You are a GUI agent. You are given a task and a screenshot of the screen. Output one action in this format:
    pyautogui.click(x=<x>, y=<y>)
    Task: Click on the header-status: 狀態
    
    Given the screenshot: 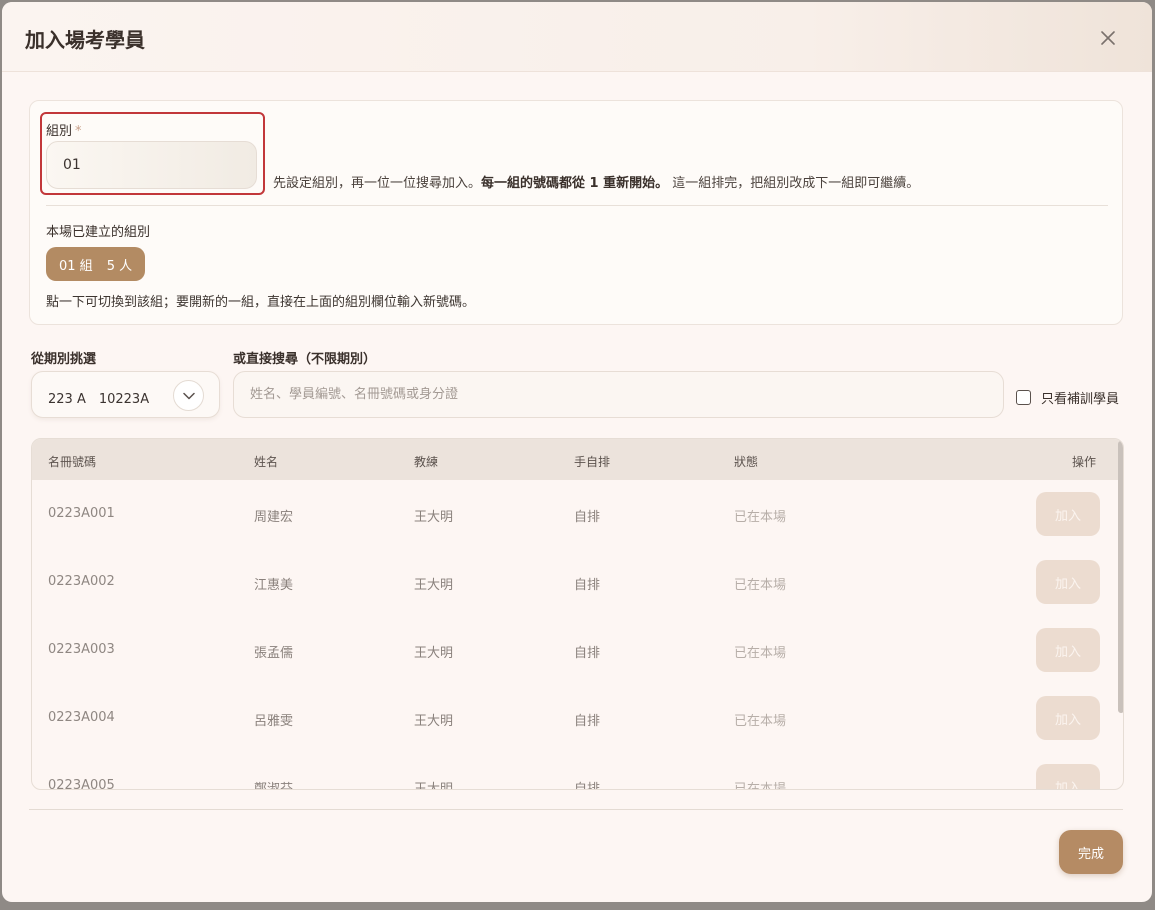 What is the action you would take?
    pyautogui.click(x=746, y=462)
    